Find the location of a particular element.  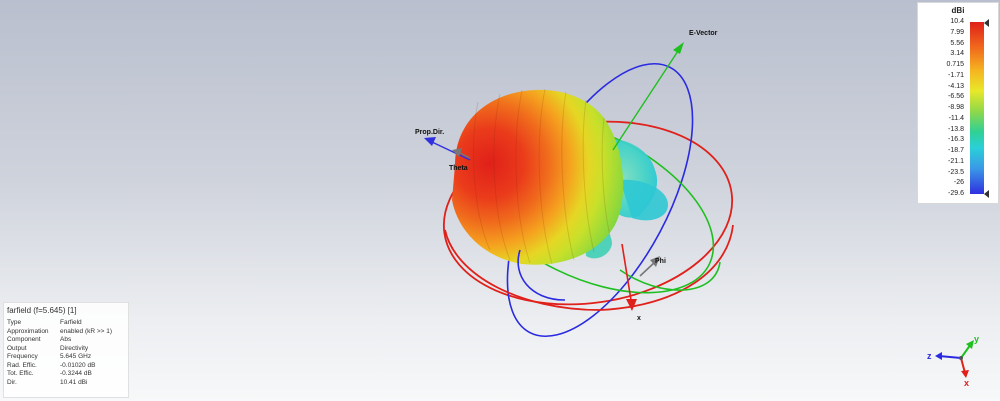

info-key: Approximation is located at coordinates (28, 331).